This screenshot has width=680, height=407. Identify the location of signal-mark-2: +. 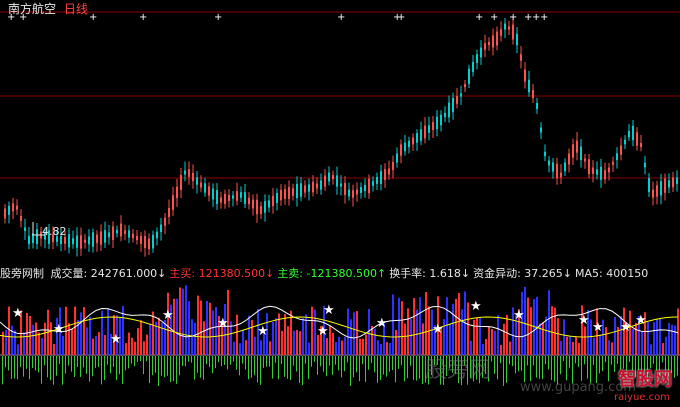
(93, 17).